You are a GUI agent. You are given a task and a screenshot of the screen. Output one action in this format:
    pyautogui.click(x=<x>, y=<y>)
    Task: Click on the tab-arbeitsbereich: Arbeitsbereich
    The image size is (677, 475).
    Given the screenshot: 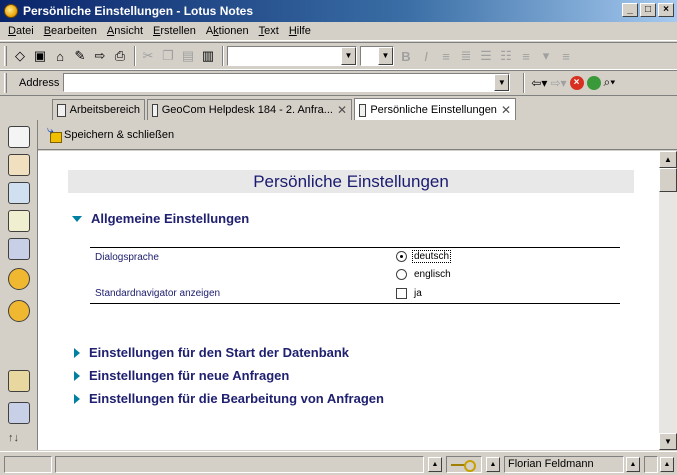 What is the action you would take?
    pyautogui.click(x=98, y=109)
    